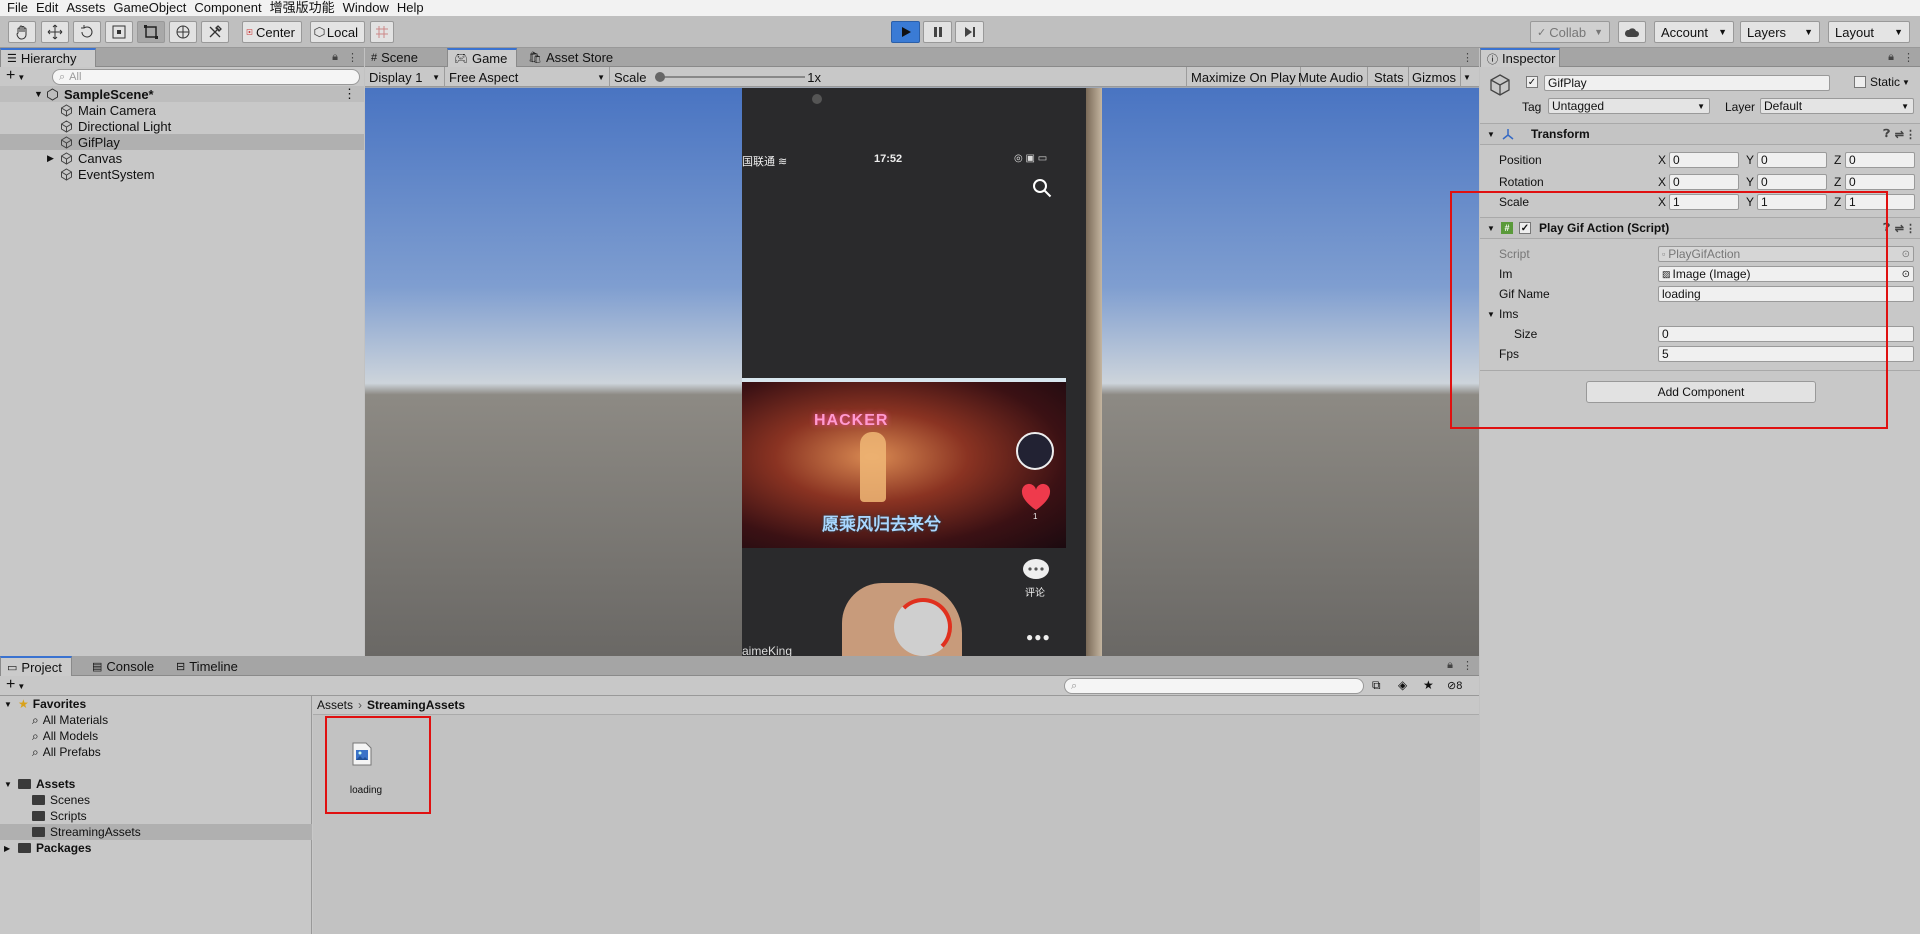 This screenshot has width=1920, height=934. What do you see at coordinates (1792, 182) in the screenshot?
I see `rotation-y-field: 0` at bounding box center [1792, 182].